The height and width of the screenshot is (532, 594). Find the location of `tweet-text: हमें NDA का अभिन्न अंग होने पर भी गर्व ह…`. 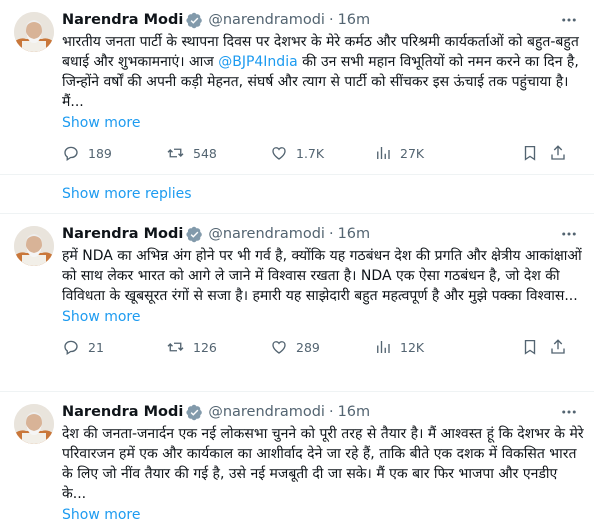

tweet-text: हमें NDA का अभिन्न अंग होने पर भी गर्व ह… is located at coordinates (323, 276).